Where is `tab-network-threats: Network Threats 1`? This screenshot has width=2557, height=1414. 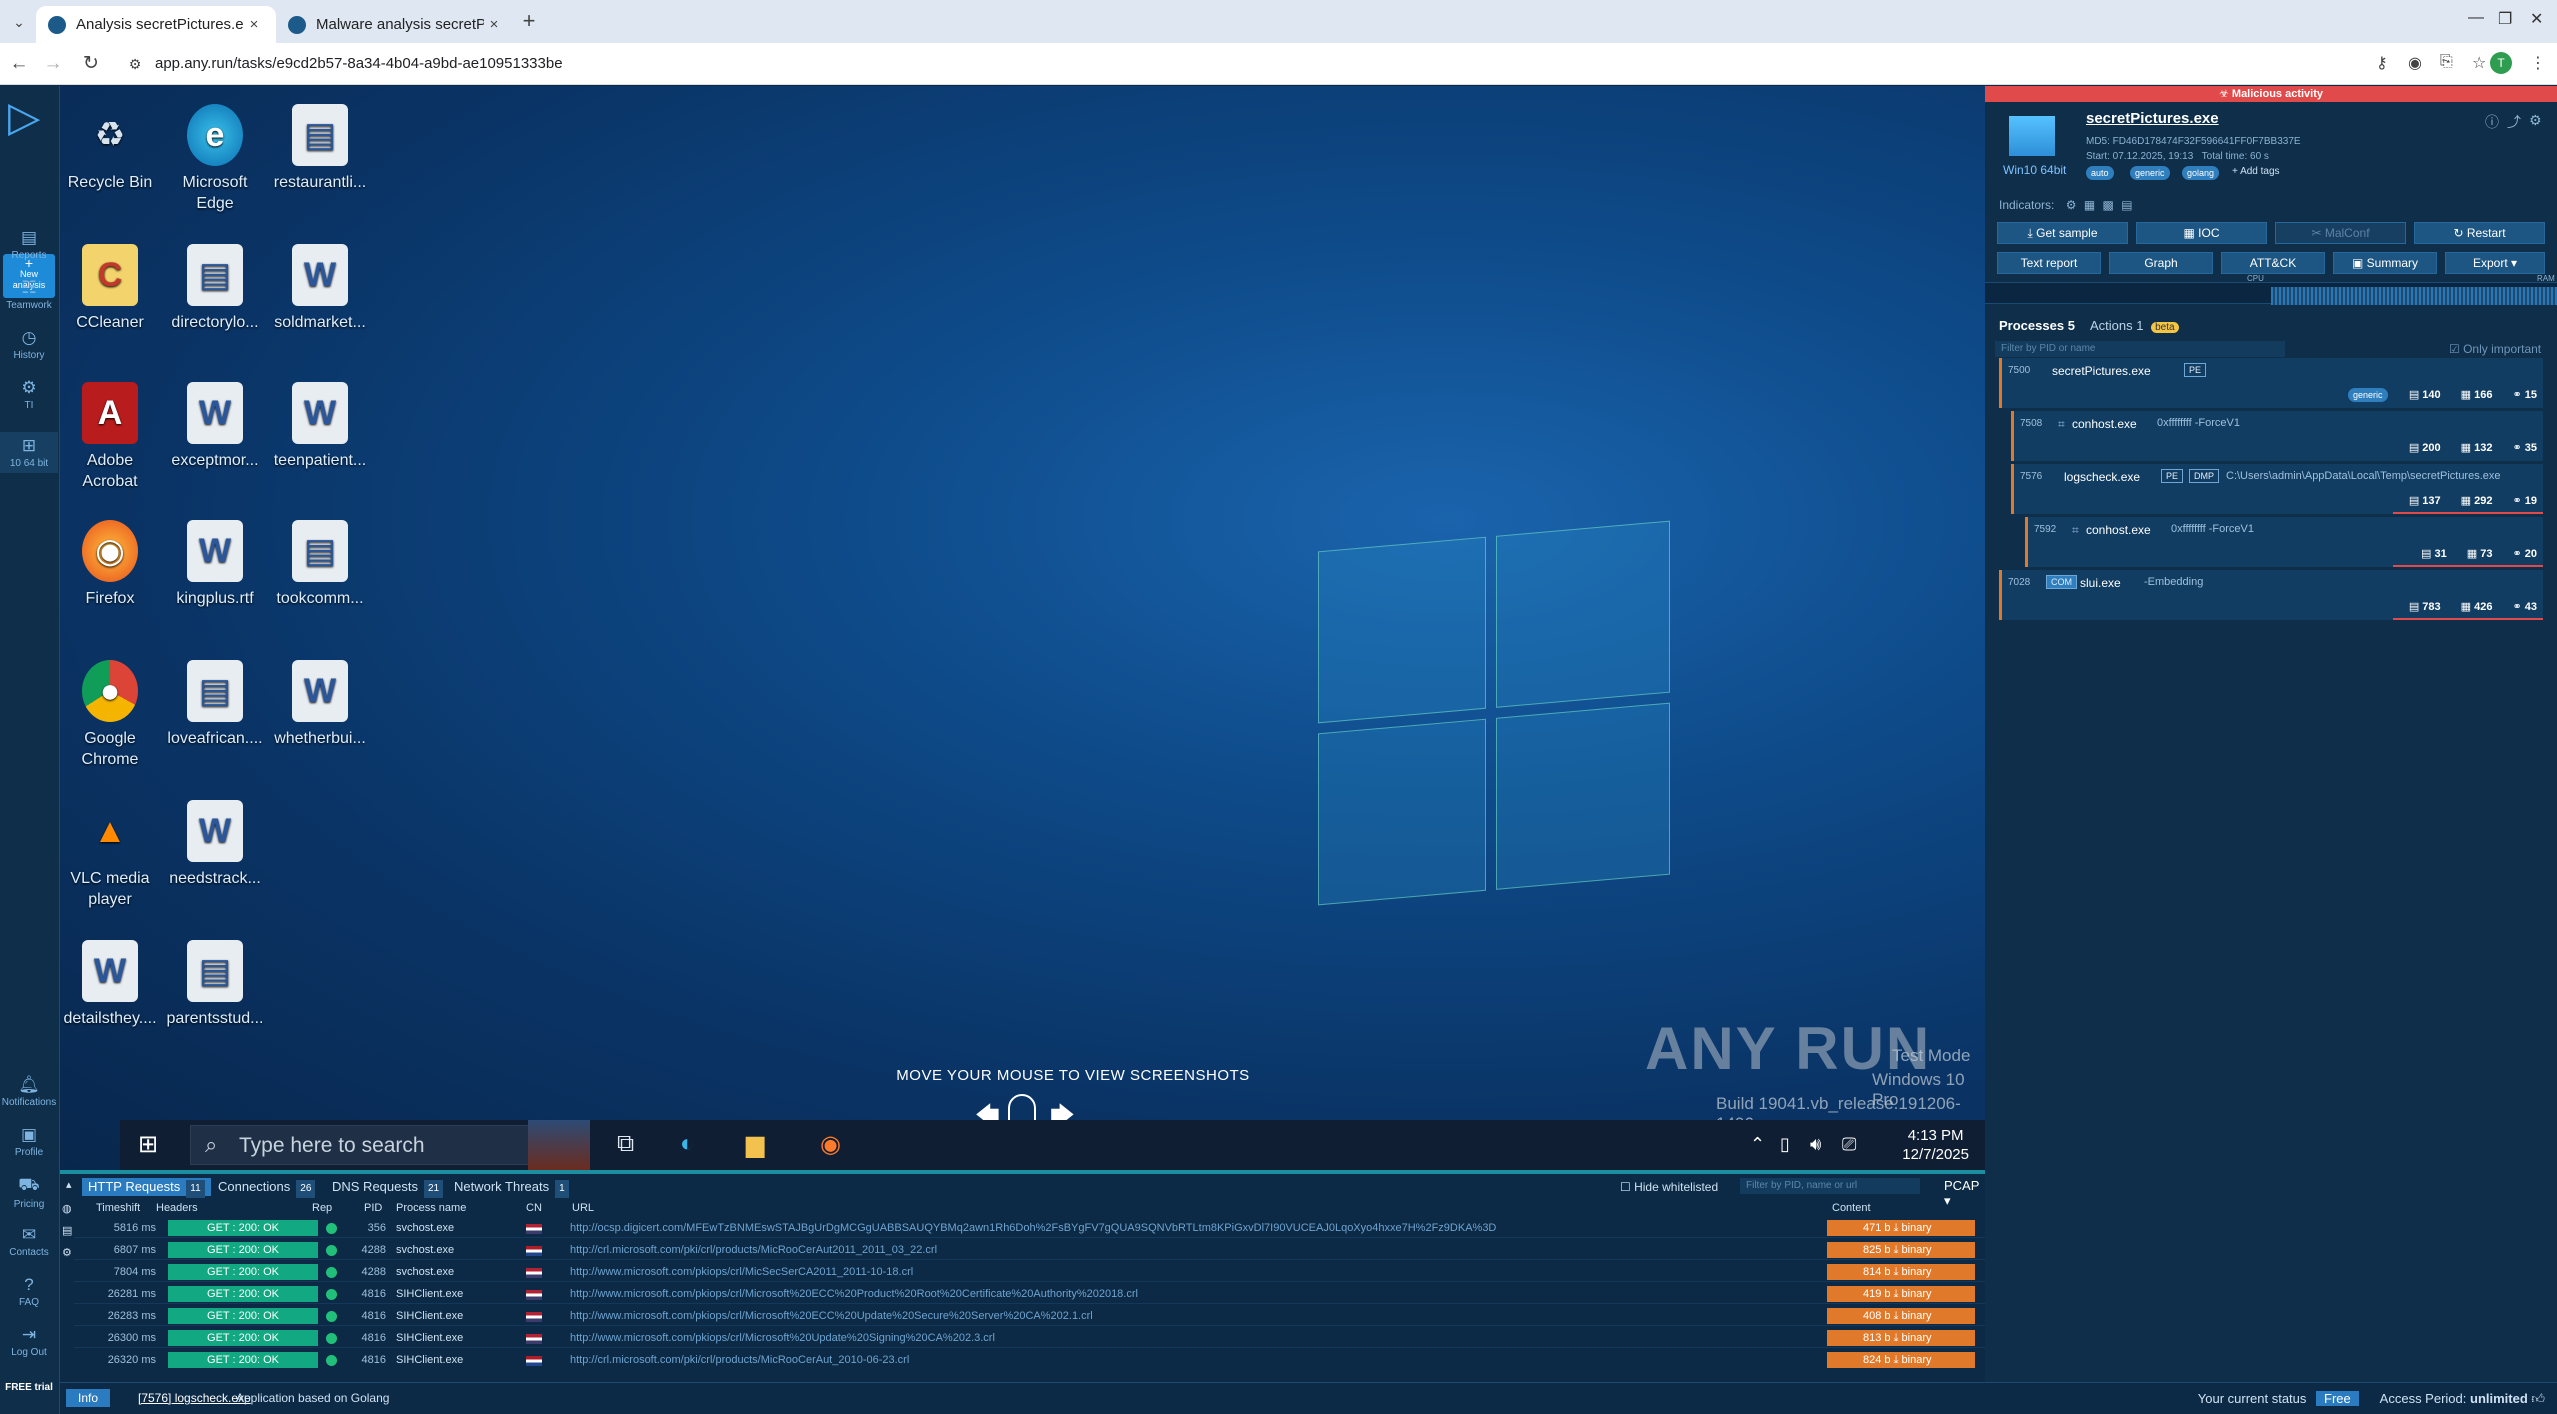
tab-network-threats: Network Threats 1 is located at coordinates (511, 1188).